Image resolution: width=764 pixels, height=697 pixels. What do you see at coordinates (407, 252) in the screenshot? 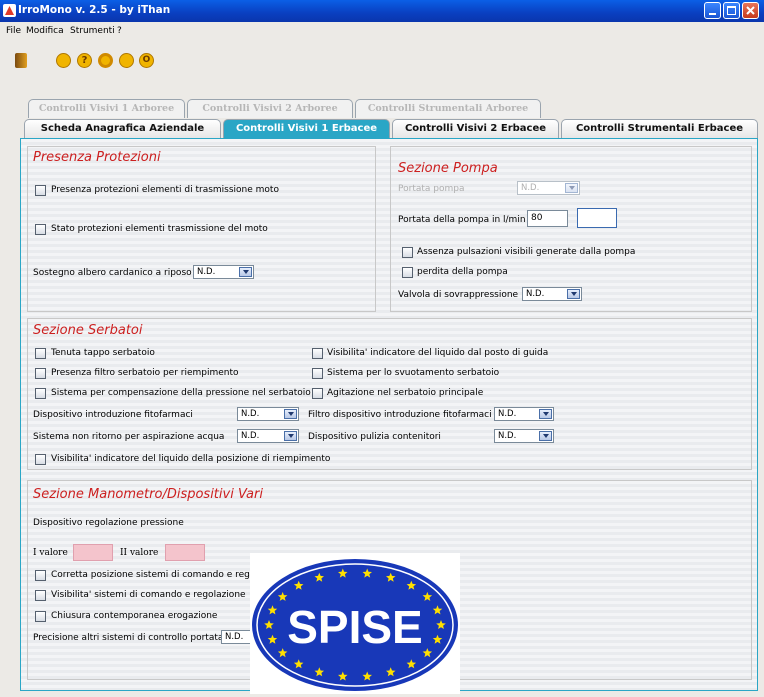
I see `checkbox-assenza-pulsazioni` at bounding box center [407, 252].